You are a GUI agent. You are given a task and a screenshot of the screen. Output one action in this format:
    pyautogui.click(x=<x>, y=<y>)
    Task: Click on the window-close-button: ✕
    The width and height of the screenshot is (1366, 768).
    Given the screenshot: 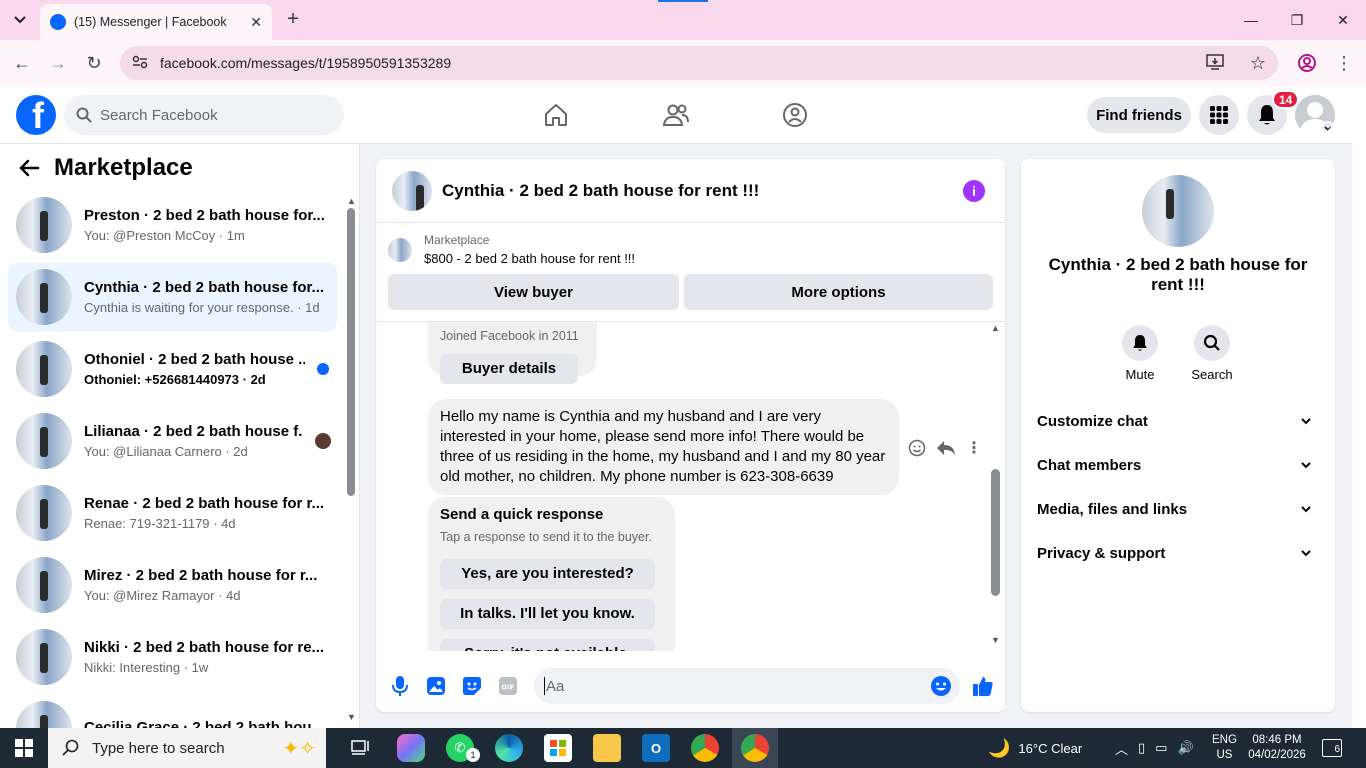 What is the action you would take?
    pyautogui.click(x=1343, y=20)
    